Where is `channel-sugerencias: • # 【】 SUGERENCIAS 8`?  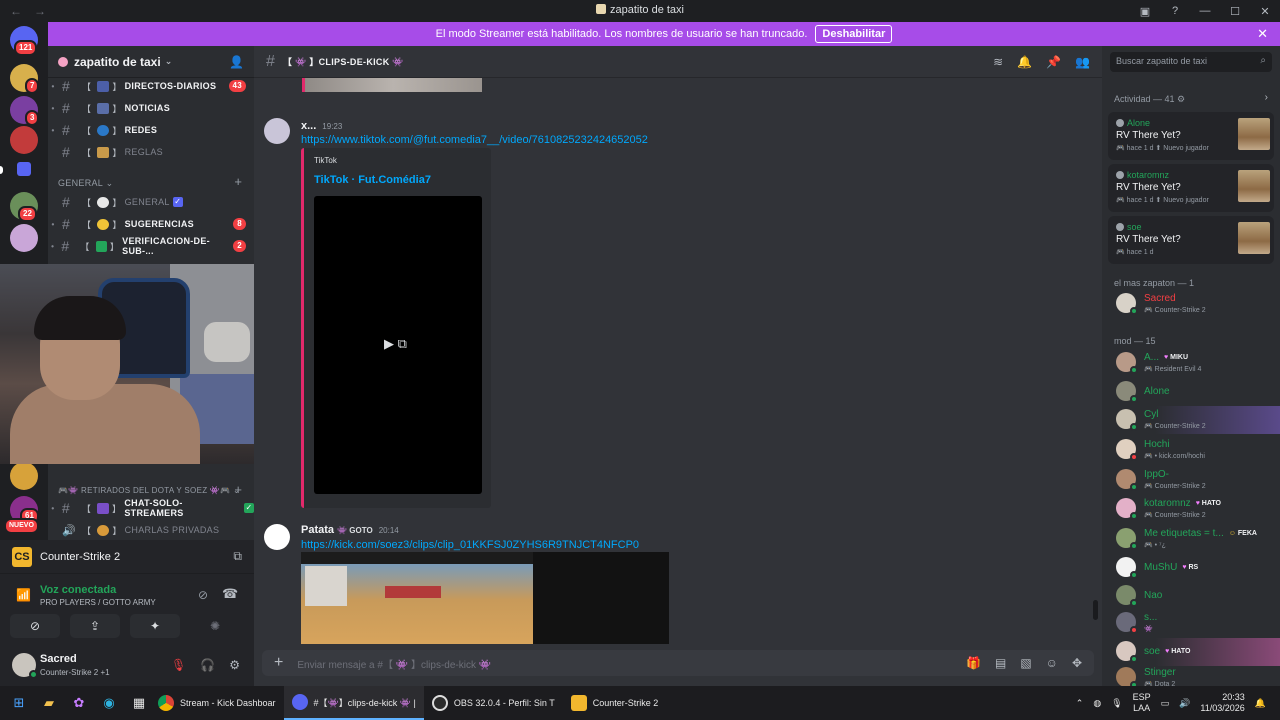
channel-sugerencias: • # 【】 SUGERENCIAS 8 is located at coordinates (151, 224).